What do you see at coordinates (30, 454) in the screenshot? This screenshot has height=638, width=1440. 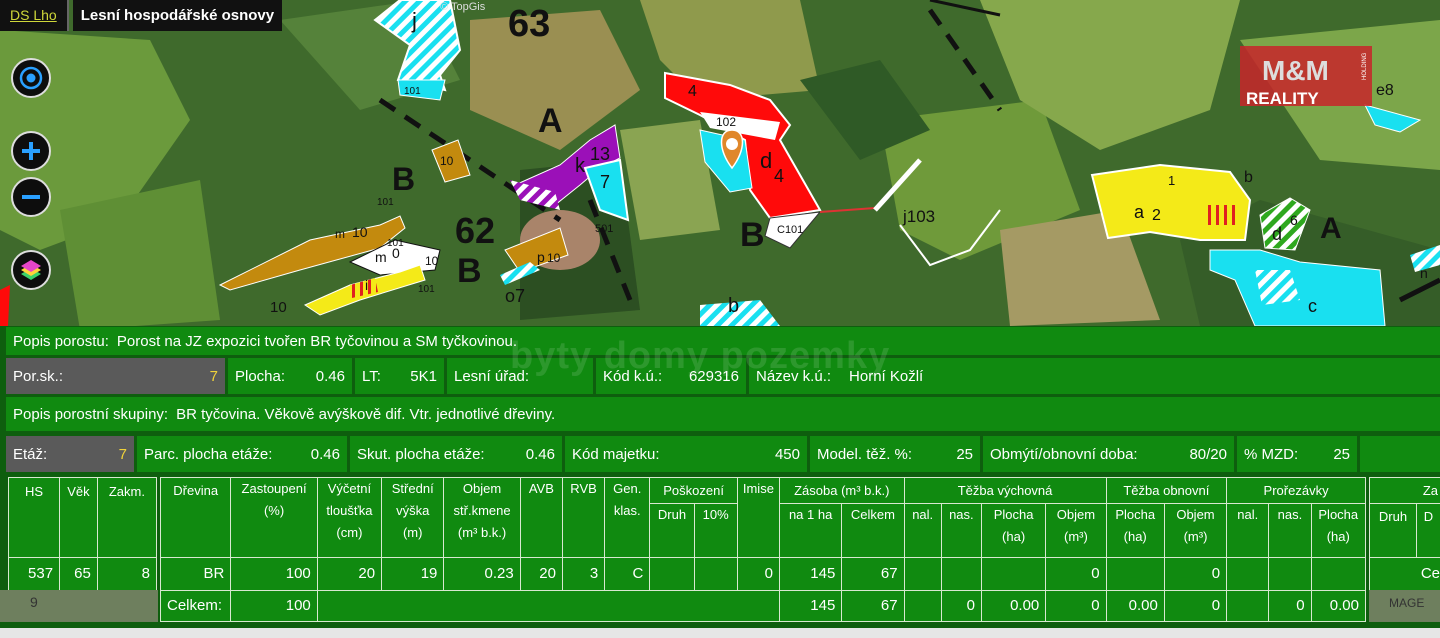 I see `etaz-label: Etáž:` at bounding box center [30, 454].